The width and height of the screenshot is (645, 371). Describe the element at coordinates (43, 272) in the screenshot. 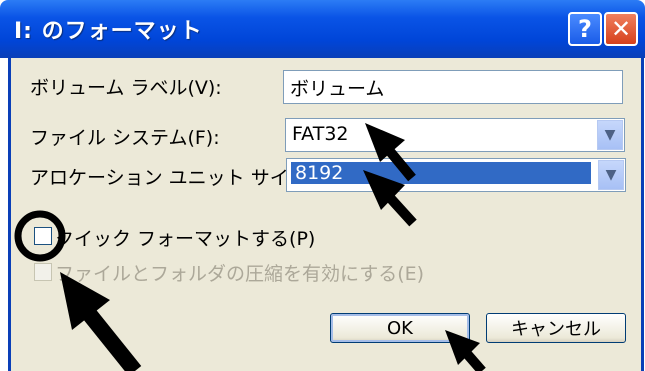

I see `compression-checkbox` at that location.